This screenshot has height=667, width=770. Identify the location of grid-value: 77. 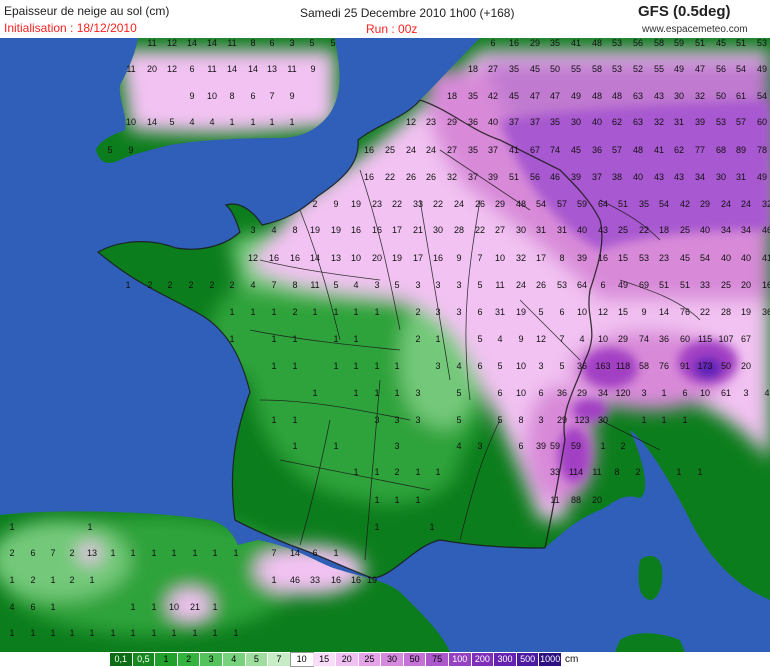
(700, 150).